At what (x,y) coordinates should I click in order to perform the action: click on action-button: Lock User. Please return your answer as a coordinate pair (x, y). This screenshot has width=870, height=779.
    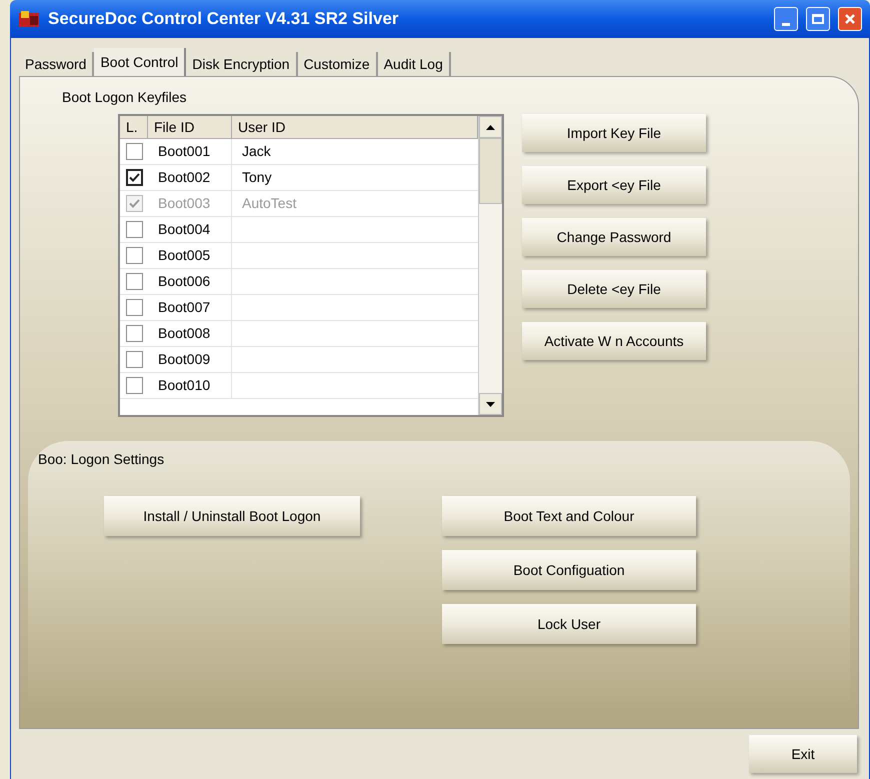
    Looking at the image, I should click on (569, 624).